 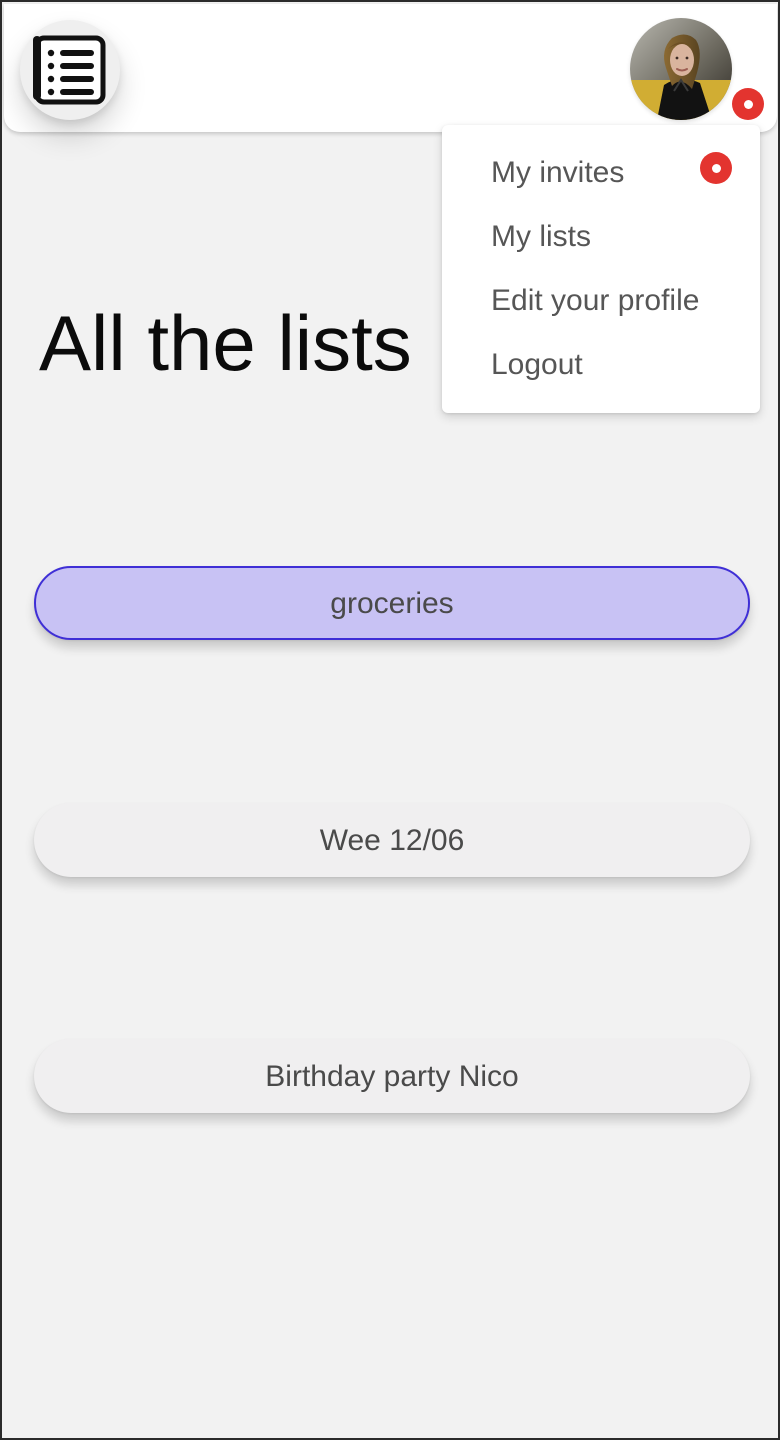 I want to click on list-menu-icon, so click(x=69, y=70).